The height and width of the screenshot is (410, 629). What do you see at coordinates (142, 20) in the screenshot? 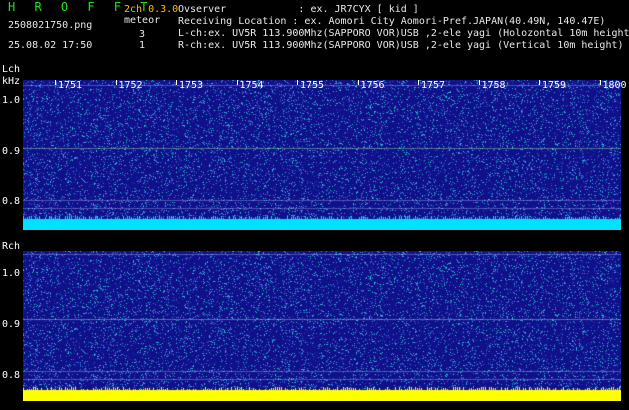
I see `meteor-label: meteor` at bounding box center [142, 20].